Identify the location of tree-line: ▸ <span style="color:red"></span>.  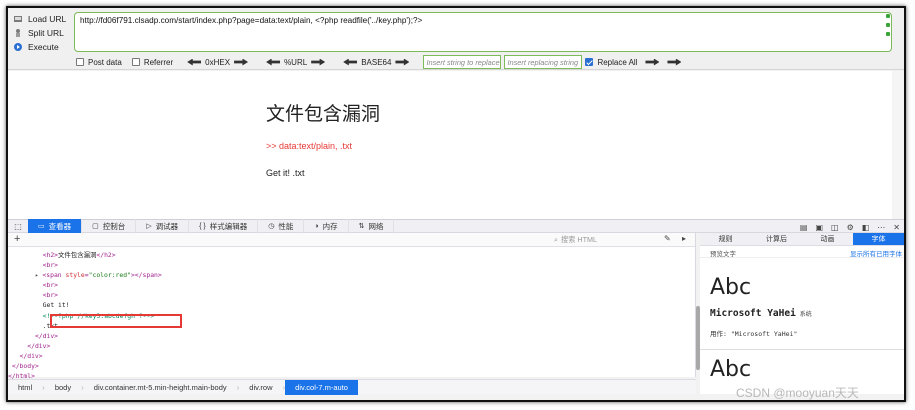
(350, 275).